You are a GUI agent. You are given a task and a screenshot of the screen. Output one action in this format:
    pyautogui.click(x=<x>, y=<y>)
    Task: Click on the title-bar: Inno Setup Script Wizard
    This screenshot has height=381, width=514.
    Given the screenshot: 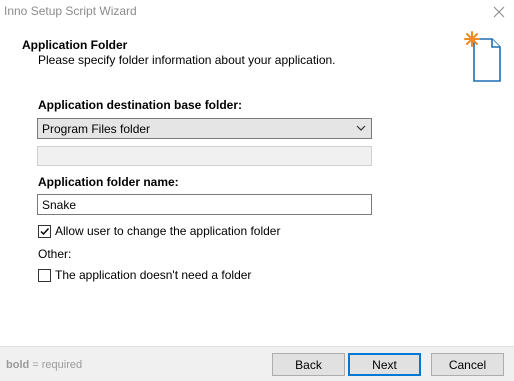 What is the action you would take?
    pyautogui.click(x=257, y=12)
    